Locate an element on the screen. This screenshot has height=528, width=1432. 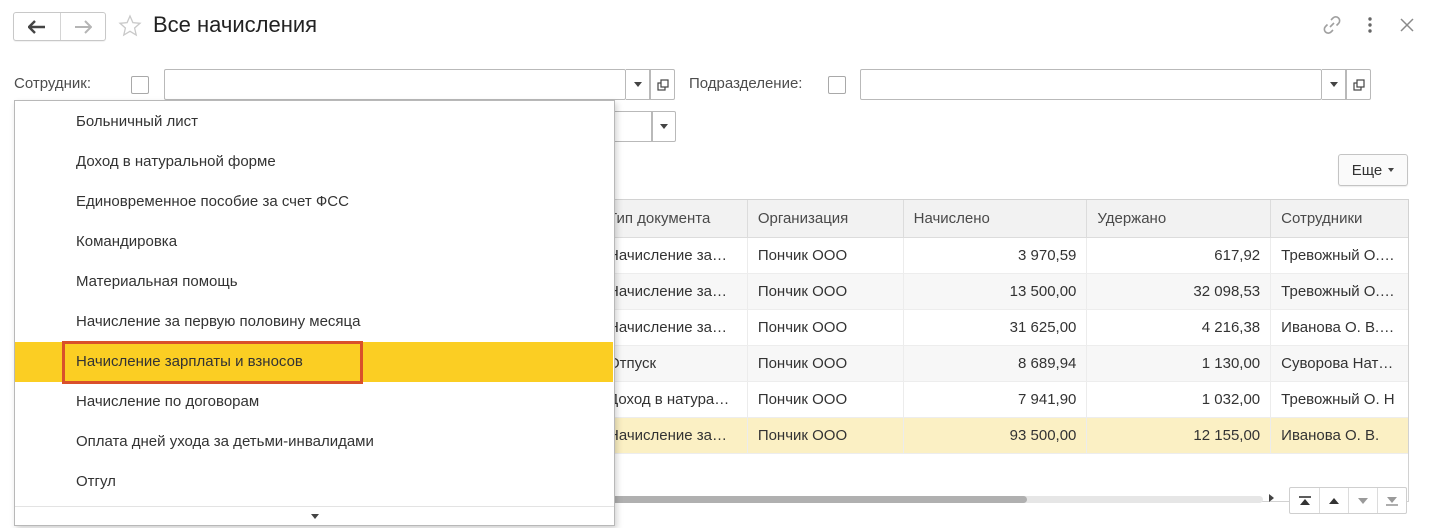
cell-withheld: 4 216,38 is located at coordinates (1179, 327).